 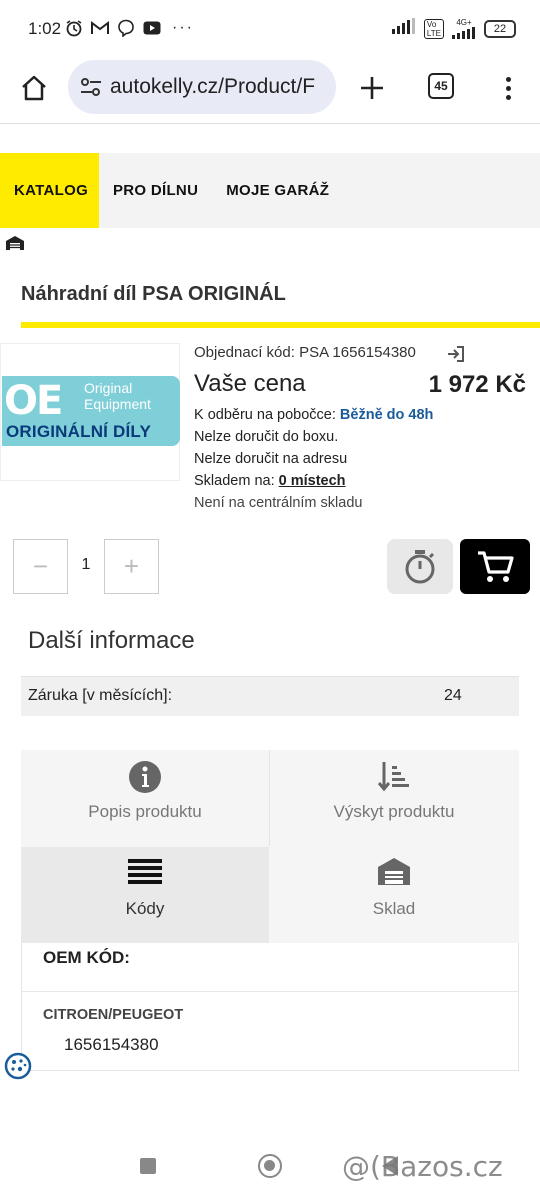 I want to click on network-icon: 4G+, so click(x=464, y=28).